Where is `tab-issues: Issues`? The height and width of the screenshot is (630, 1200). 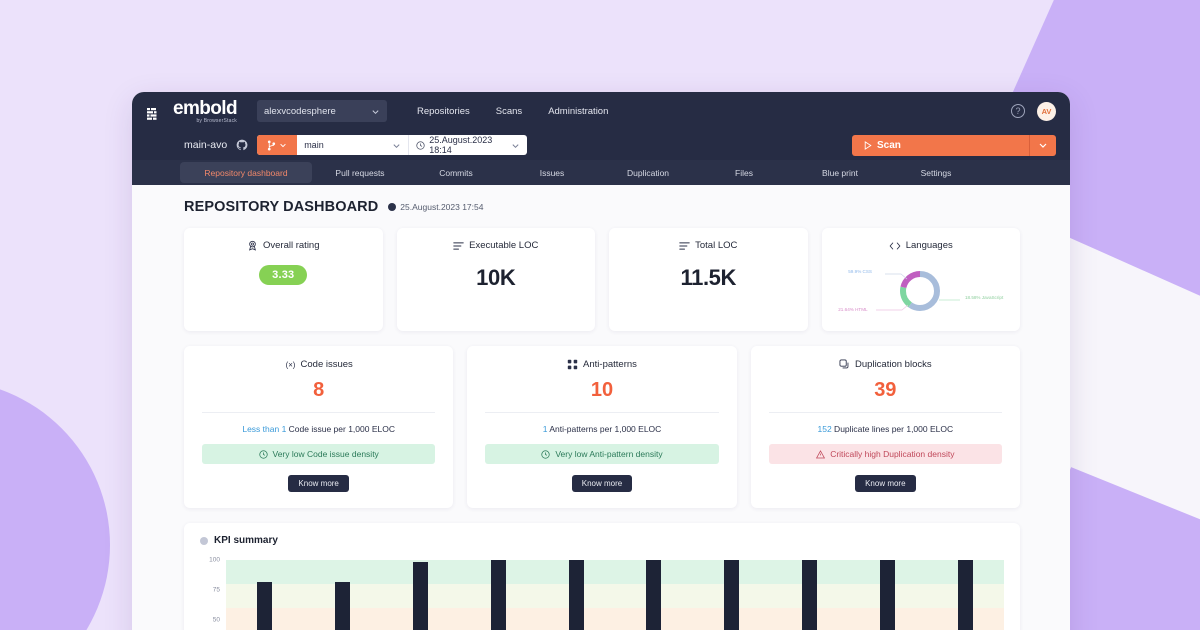
tab-issues: Issues is located at coordinates (552, 172).